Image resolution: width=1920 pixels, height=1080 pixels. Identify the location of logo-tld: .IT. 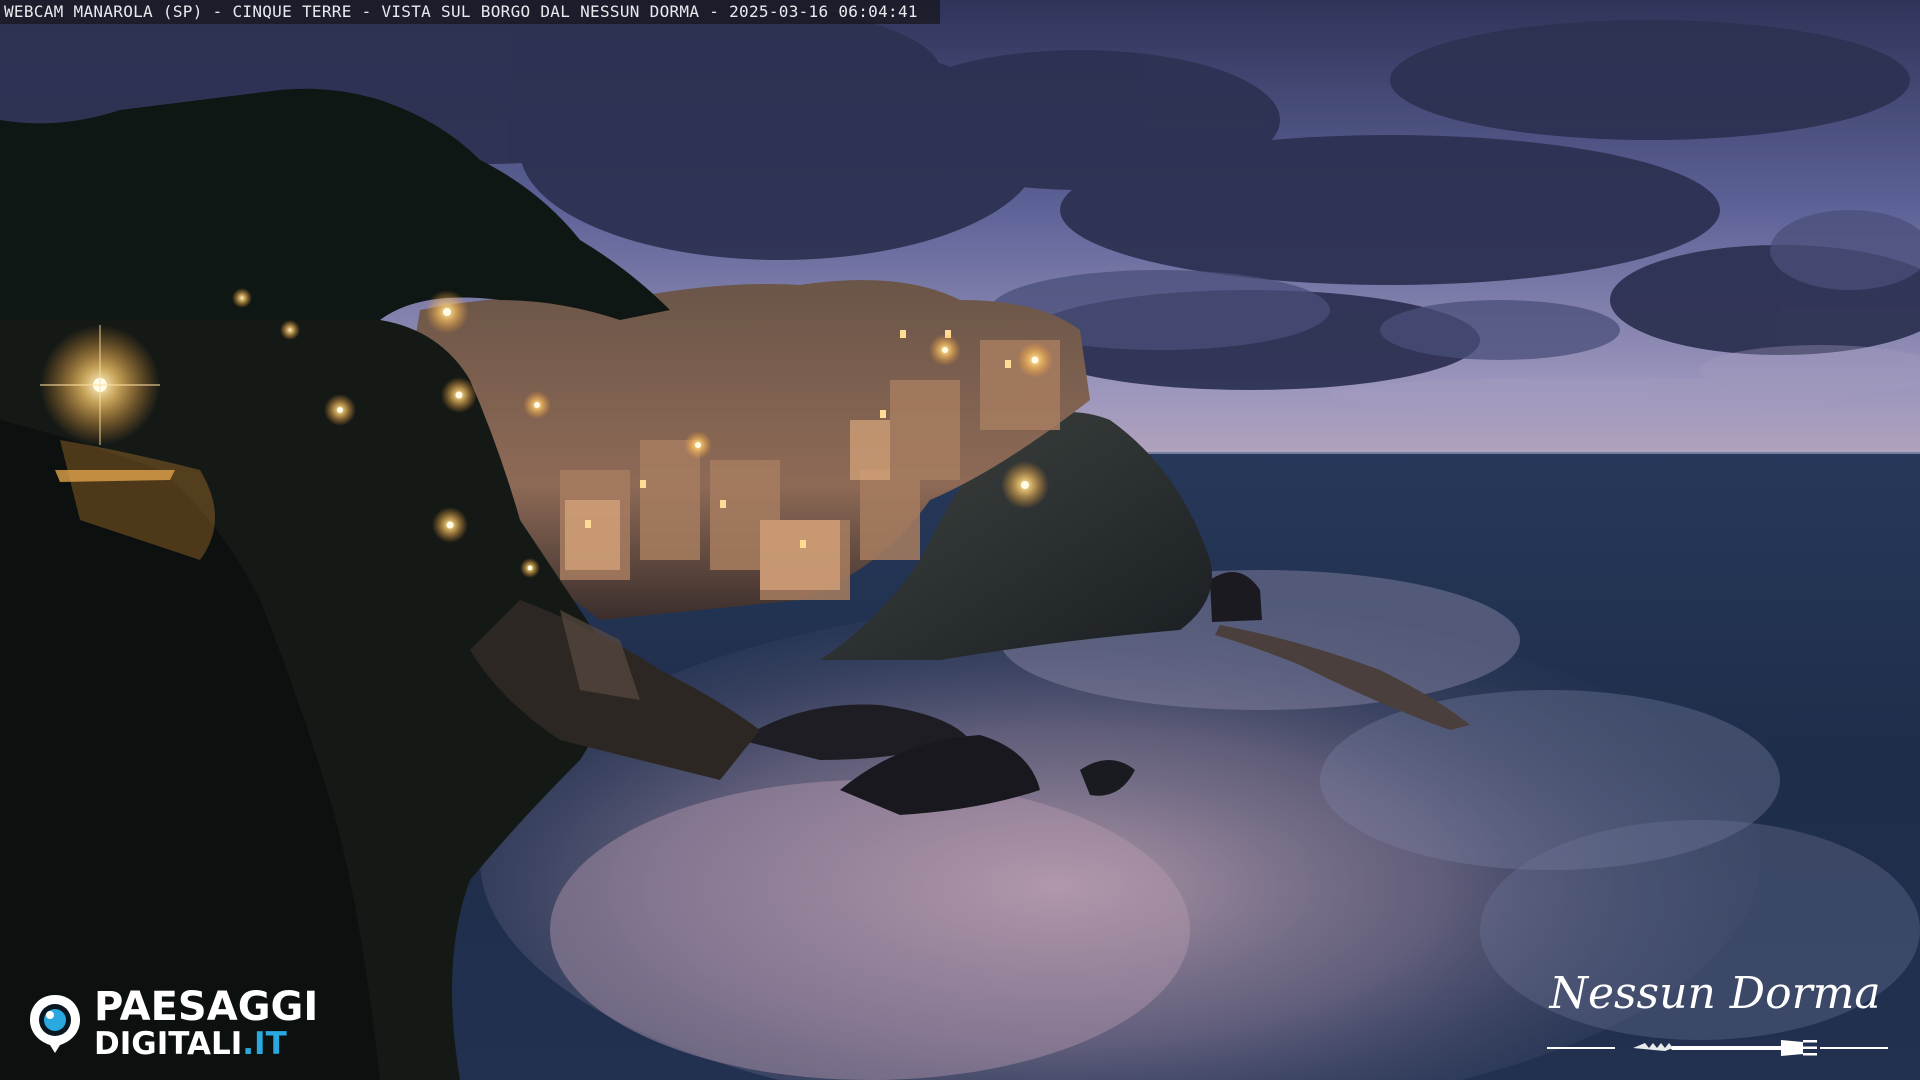
(264, 1043).